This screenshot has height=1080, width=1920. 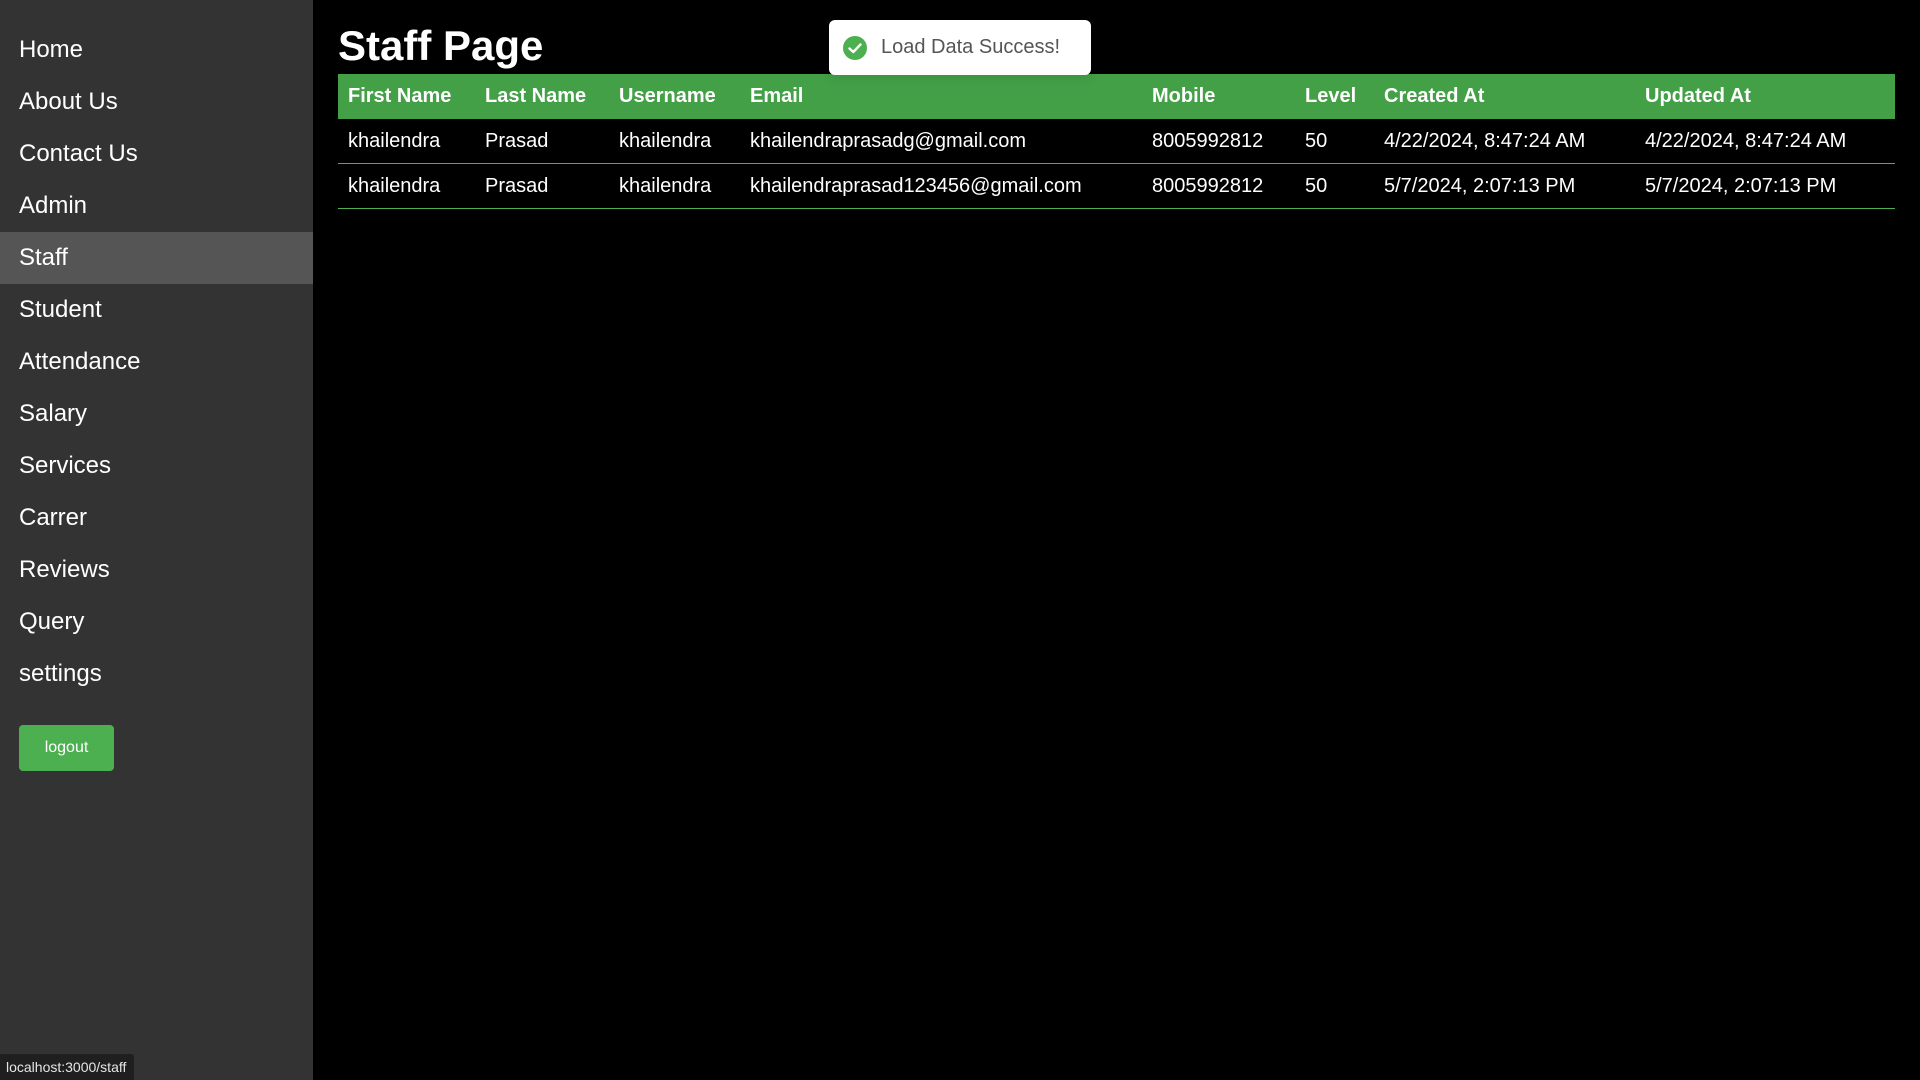 What do you see at coordinates (156, 206) in the screenshot?
I see `sidebar-item-admin: Admin` at bounding box center [156, 206].